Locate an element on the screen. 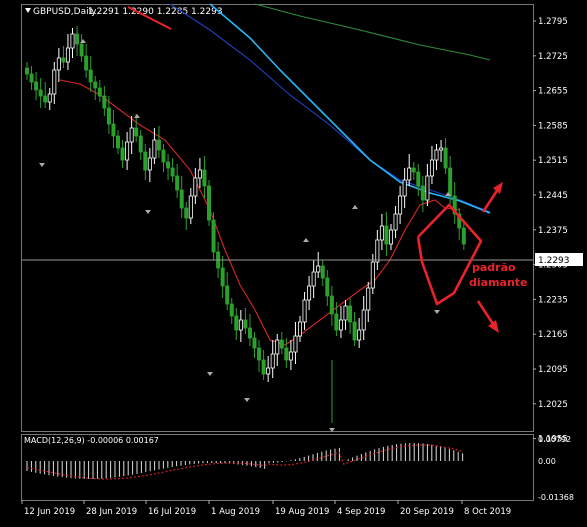 The image size is (587, 527). annotation-line1: padrão is located at coordinates (494, 267).